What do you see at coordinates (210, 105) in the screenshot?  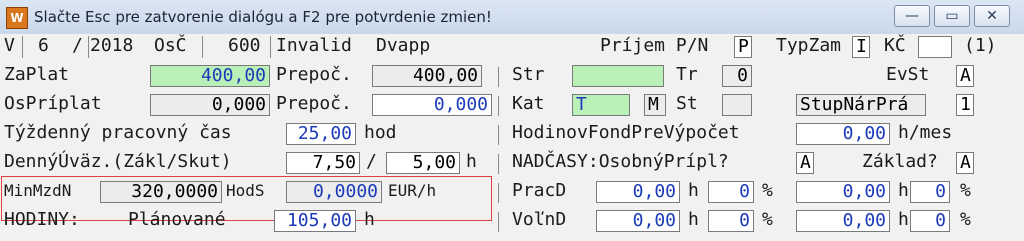 I see `osprip-field: 0,000` at bounding box center [210, 105].